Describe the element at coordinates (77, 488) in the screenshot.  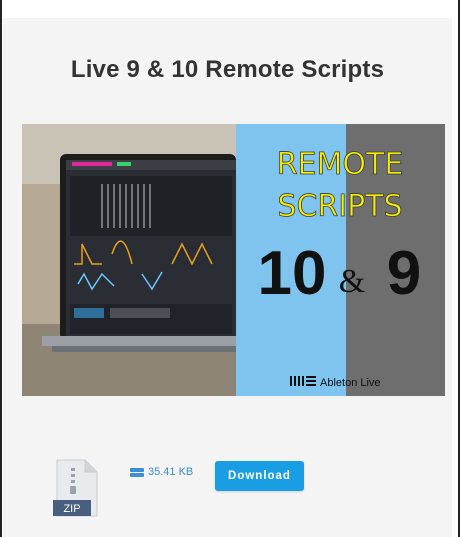
I see `zip-file-icon: ZIP` at that location.